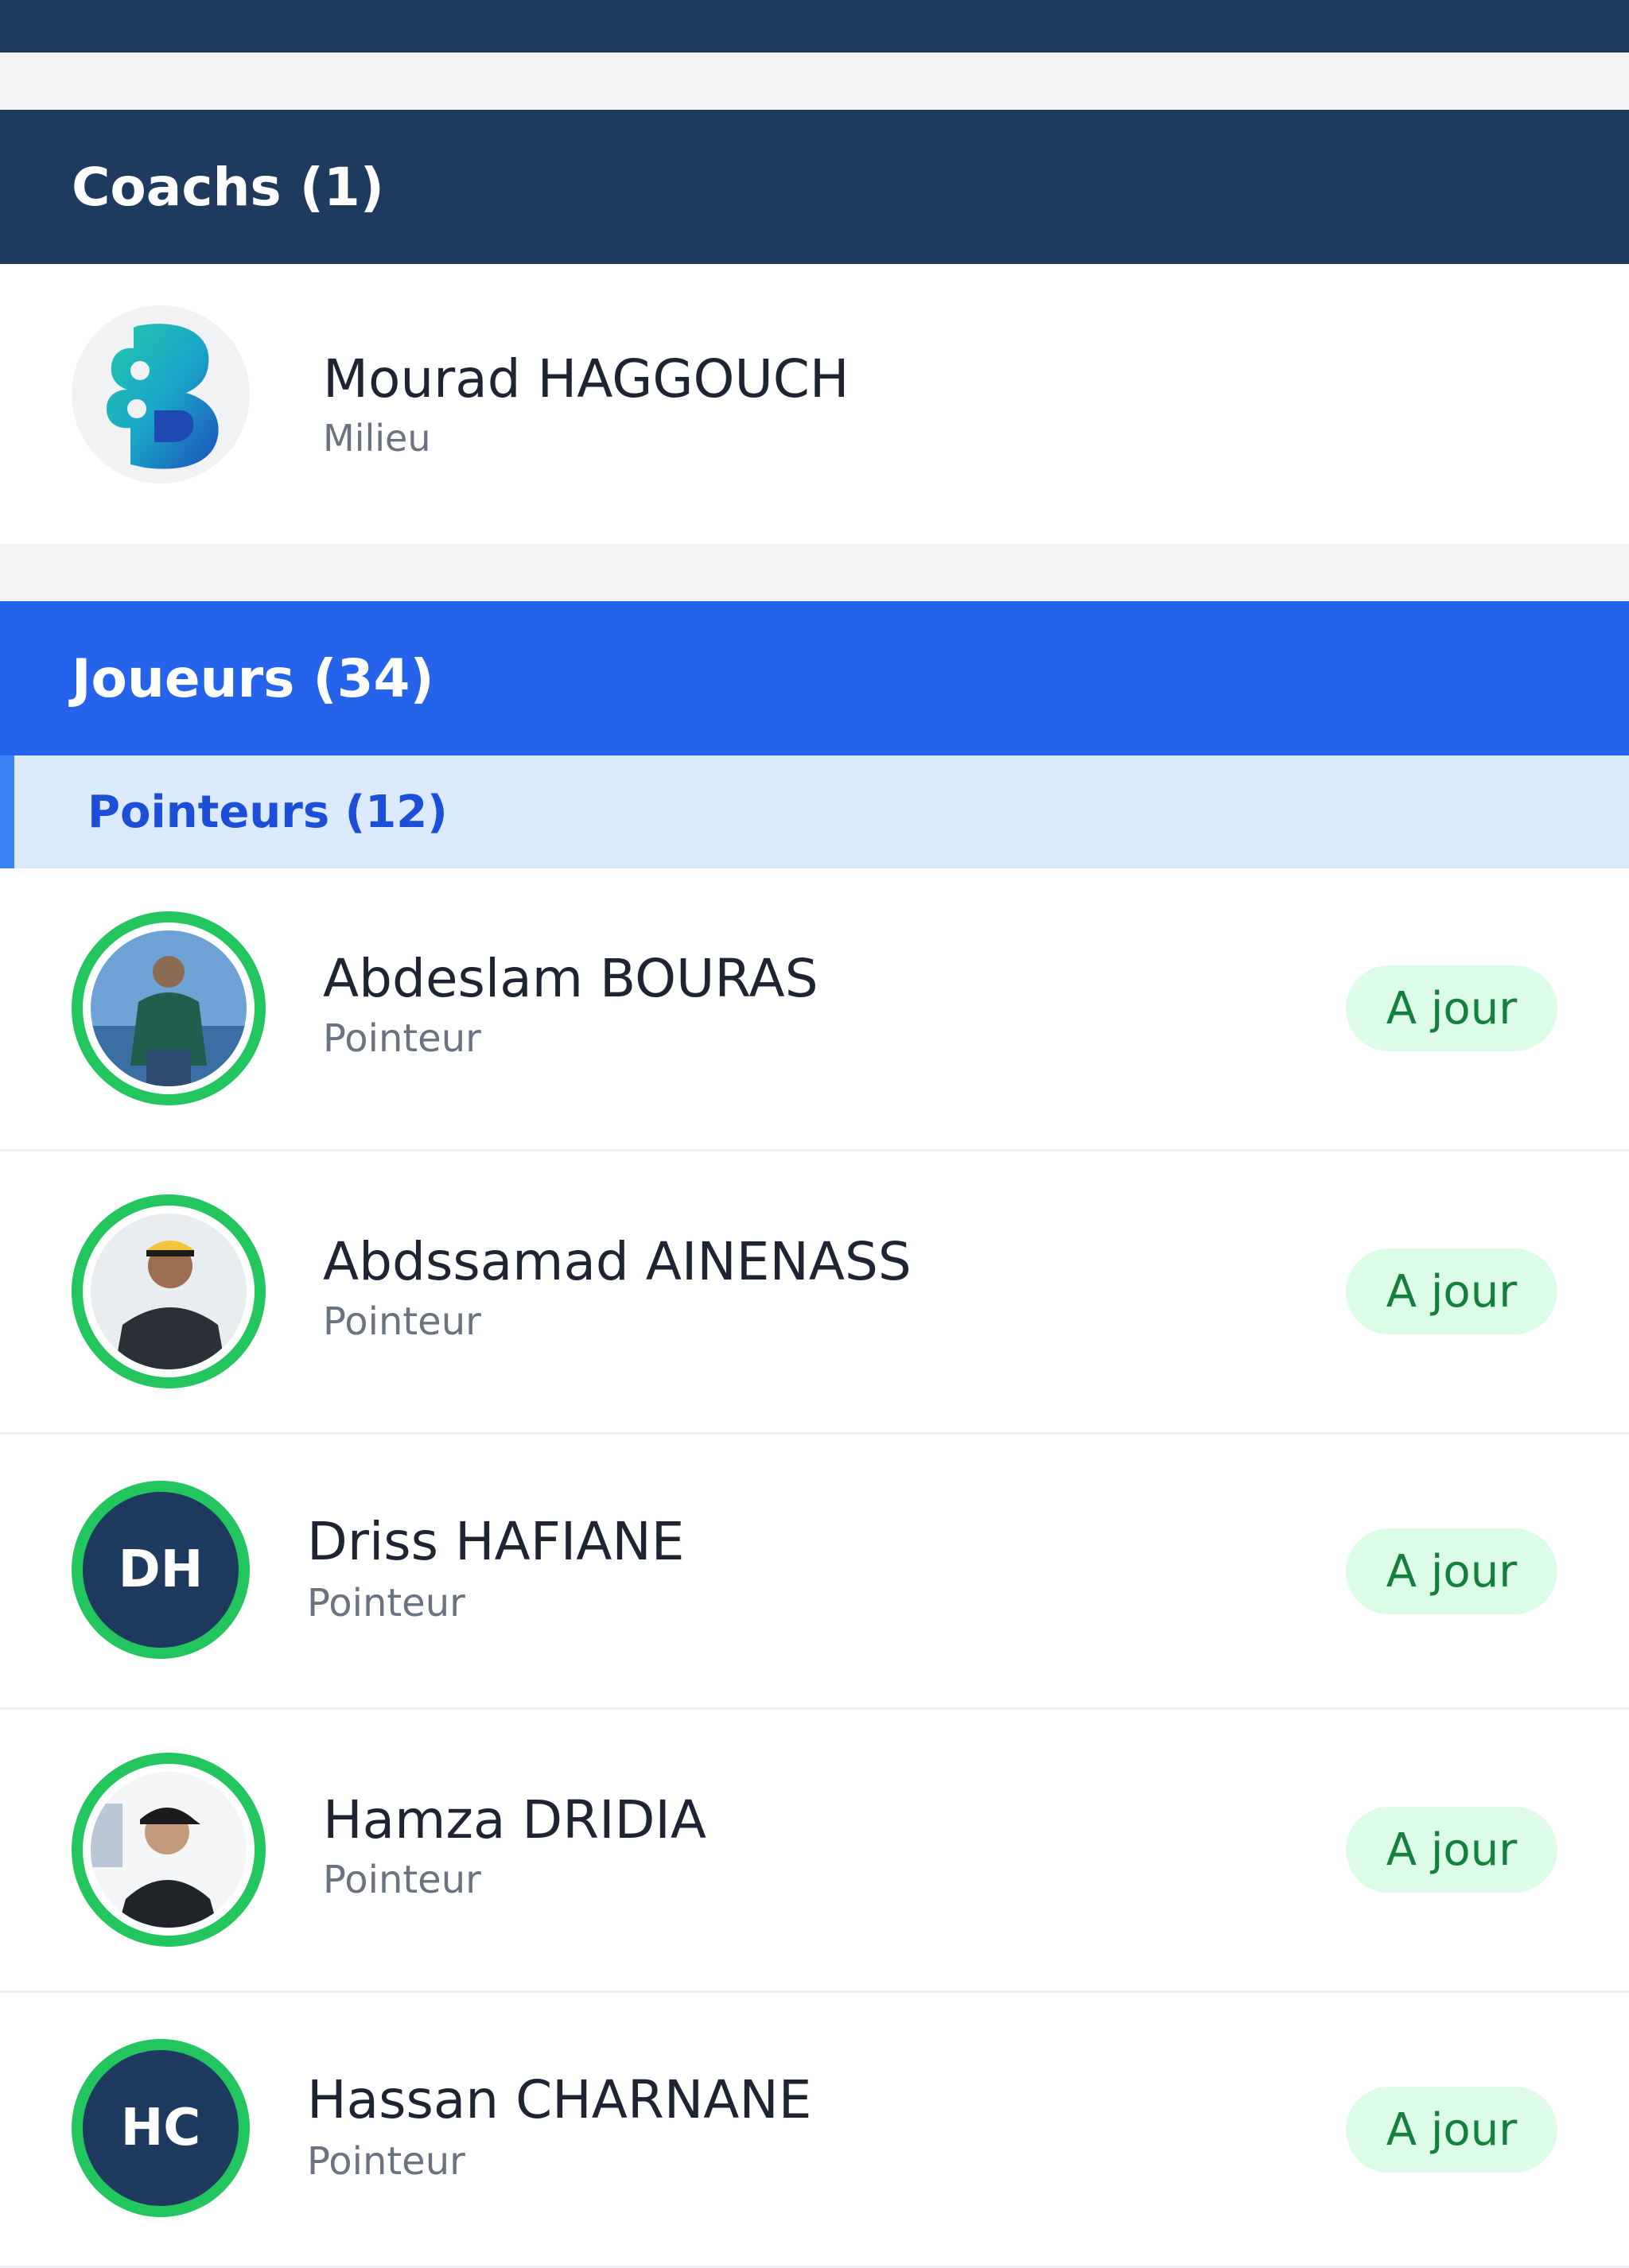 This screenshot has height=2268, width=1629. I want to click on top-bar, so click(814, 26).